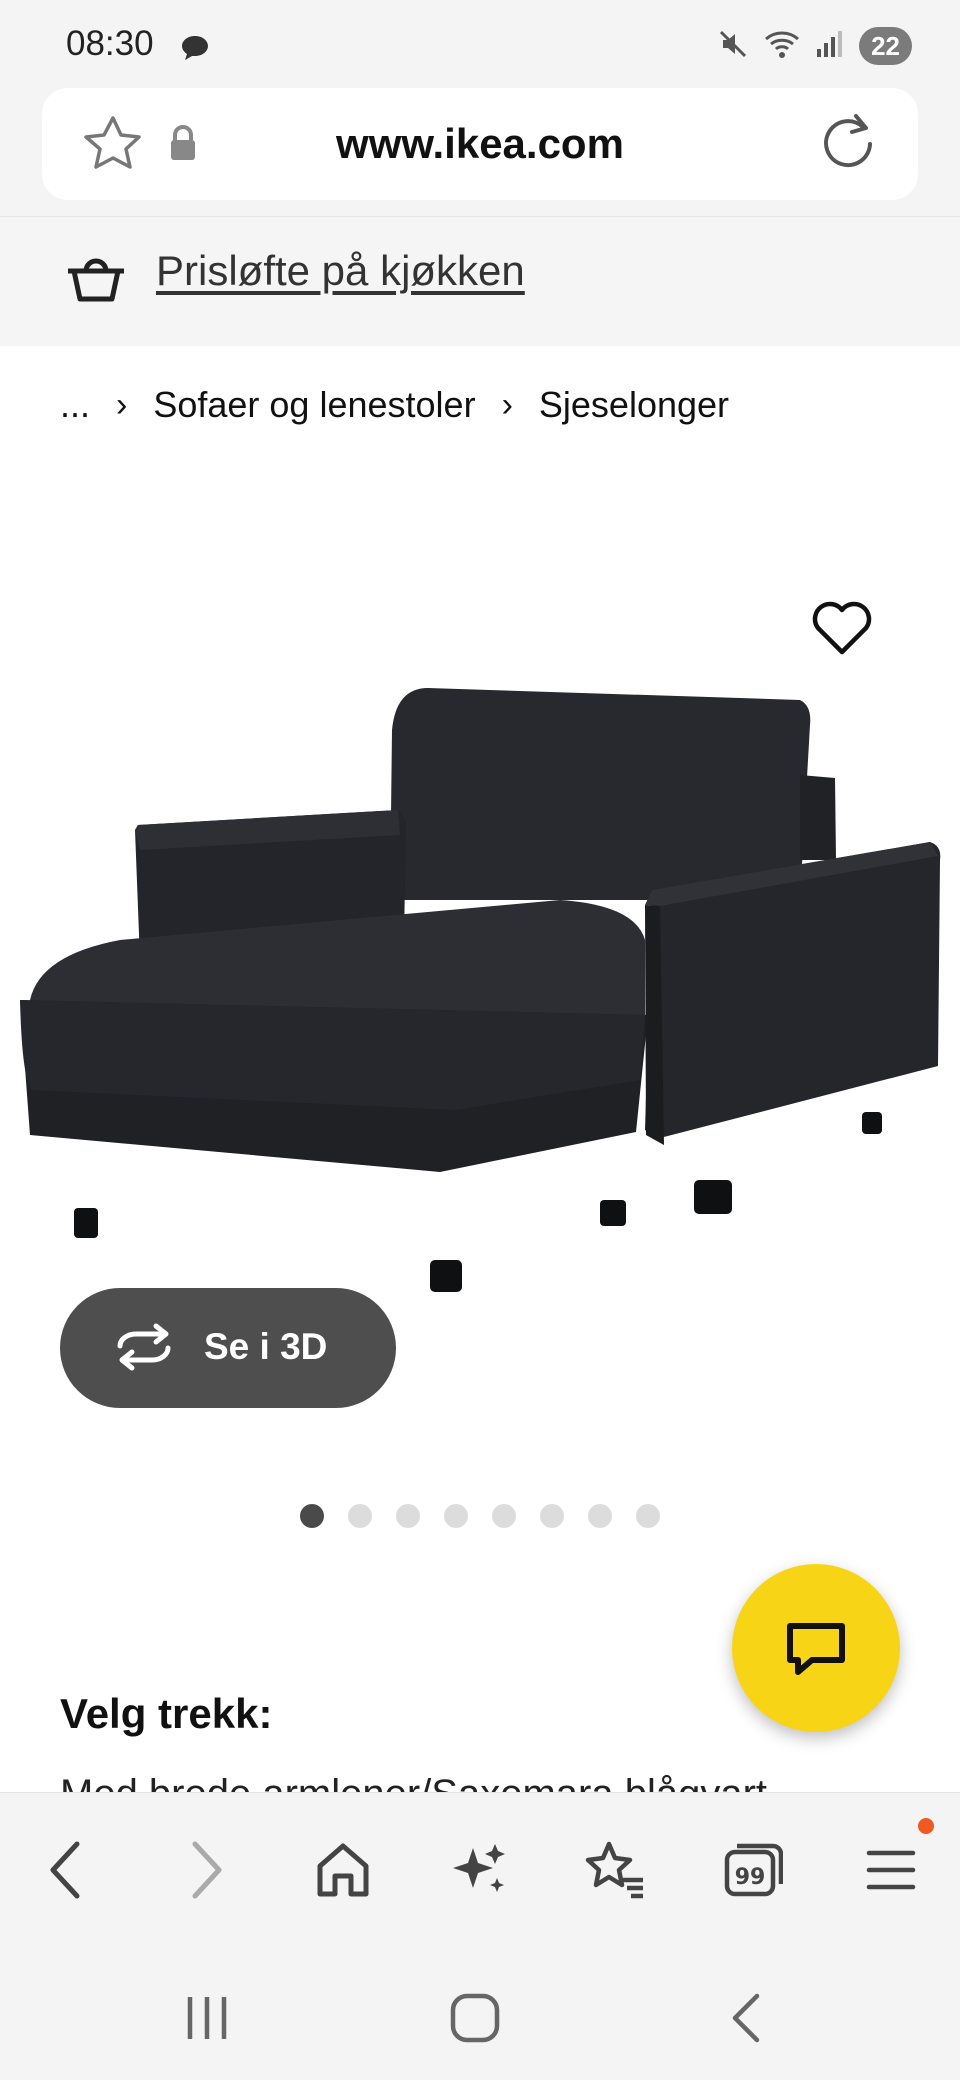  Describe the element at coordinates (343, 1870) in the screenshot. I see `home-icon` at that location.